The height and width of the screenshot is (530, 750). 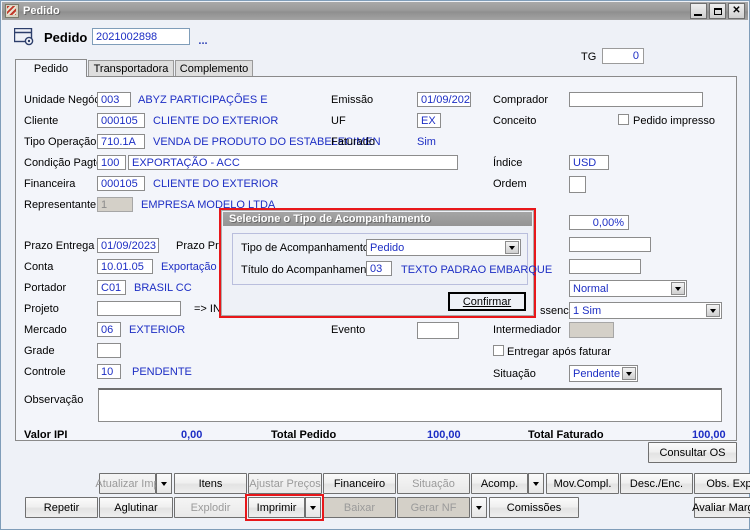 What do you see at coordinates (429, 120) in the screenshot?
I see `input-uf: EX` at bounding box center [429, 120].